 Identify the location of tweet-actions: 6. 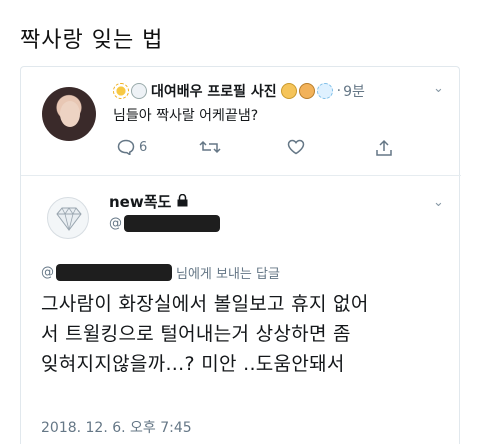
(267, 150).